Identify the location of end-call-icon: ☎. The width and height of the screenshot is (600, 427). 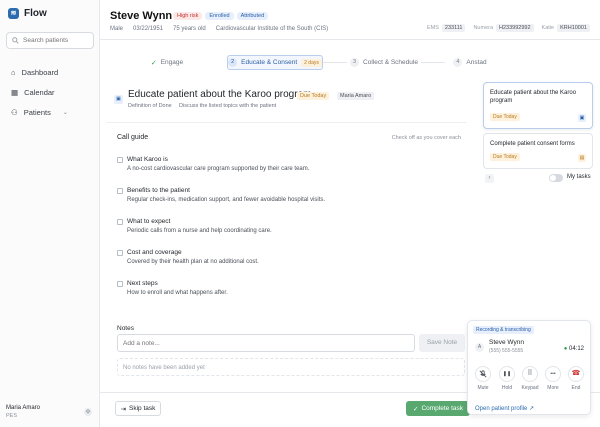
(576, 374).